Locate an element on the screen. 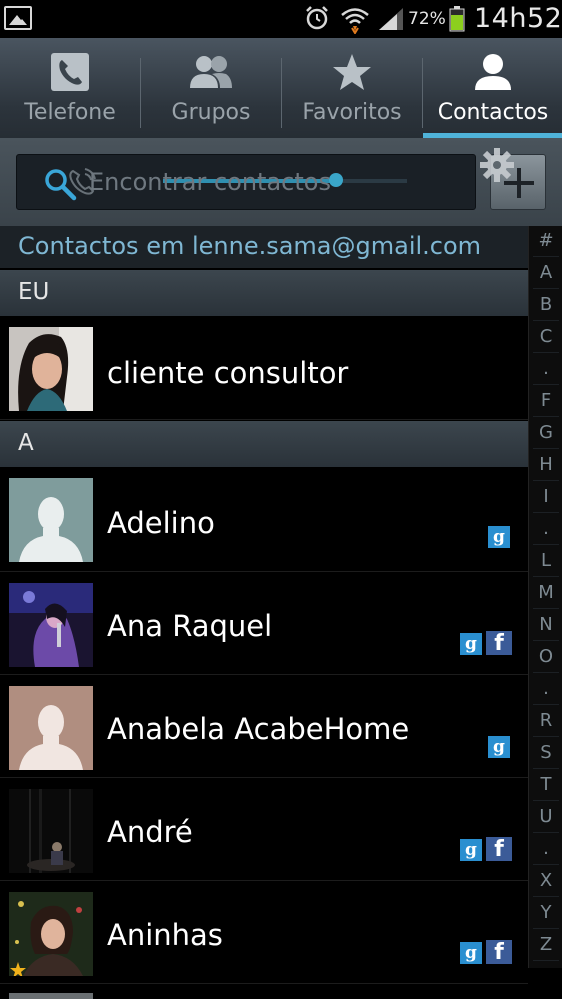 The image size is (562, 999). contact-row: cliente consultor is located at coordinates (264, 369).